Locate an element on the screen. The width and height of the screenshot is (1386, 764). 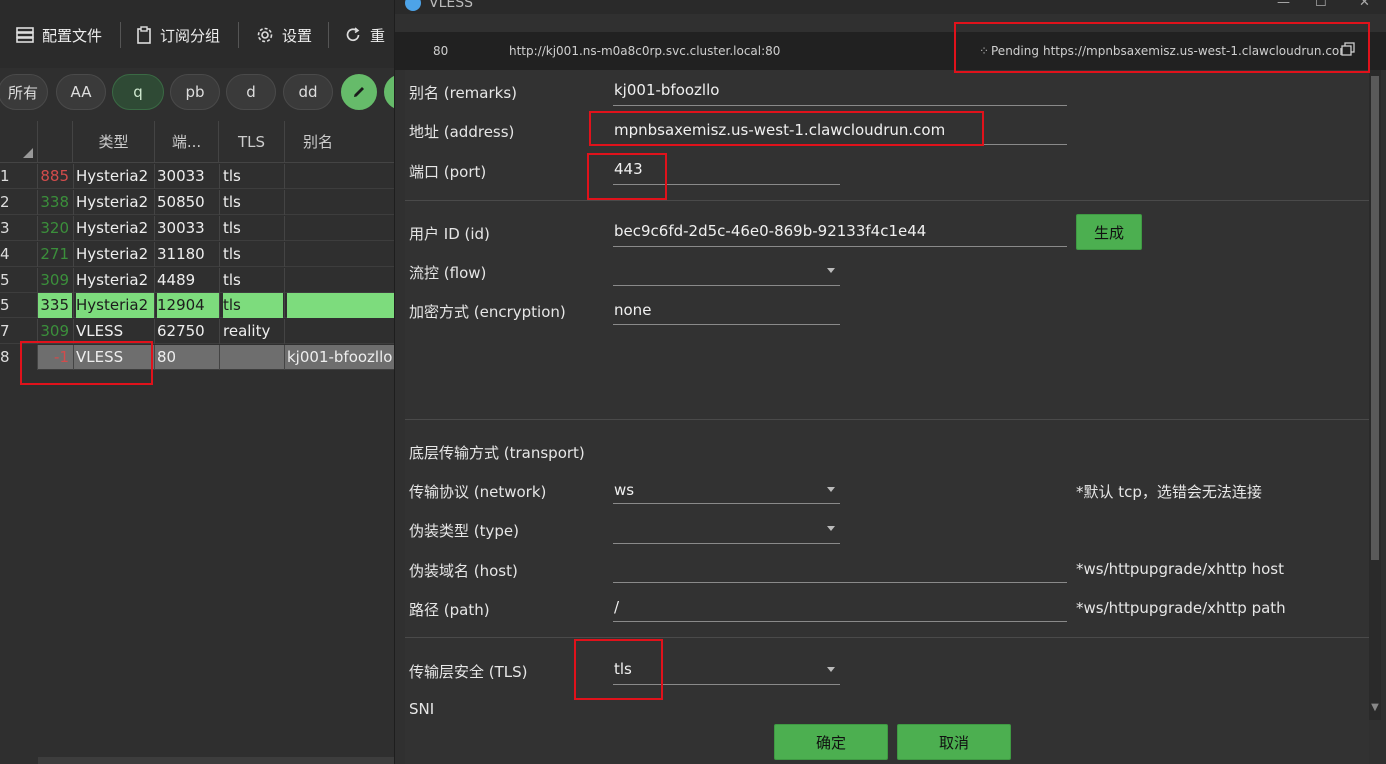
network-hint: *默认 tcp，选错会无法连接 is located at coordinates (1169, 492).